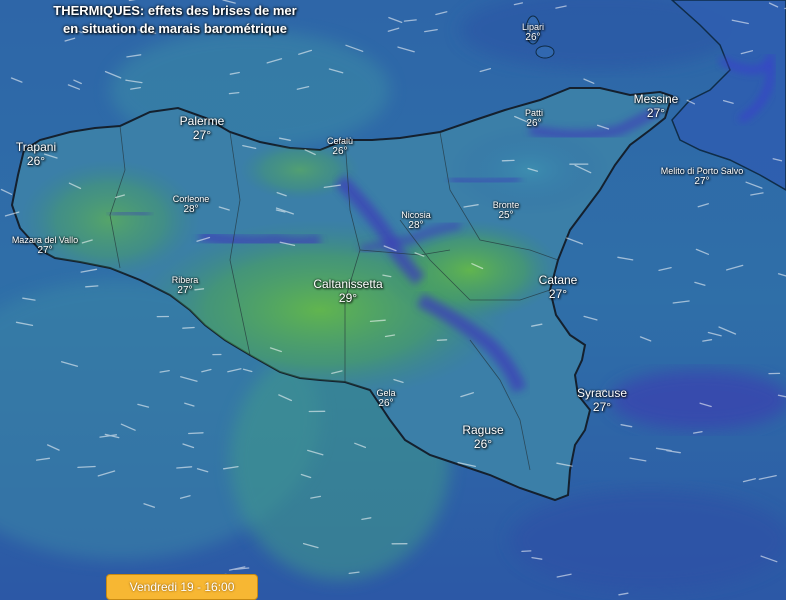  I want to click on city-nicosia: Nicosia 28°, so click(416, 220).